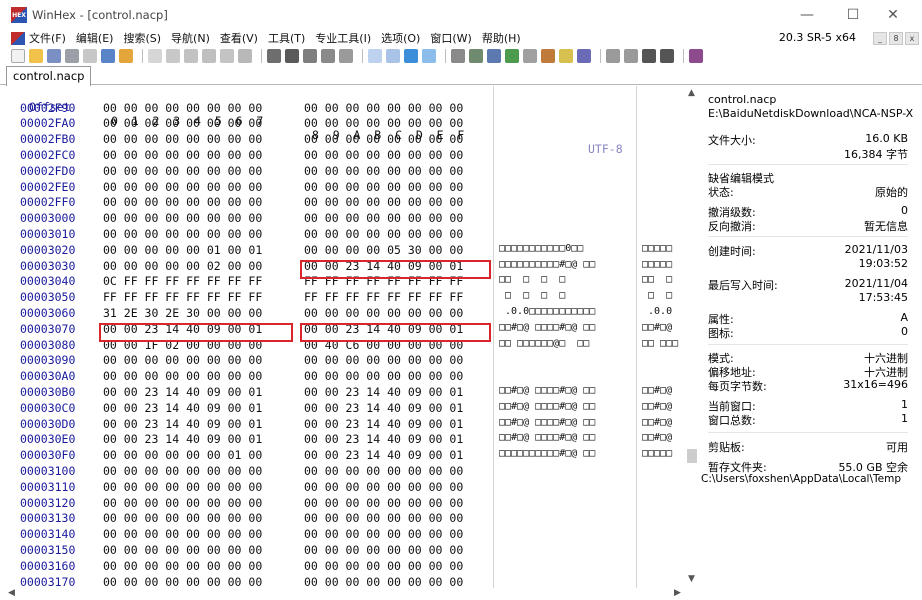 The height and width of the screenshot is (600, 922). What do you see at coordinates (47, 360) in the screenshot?
I see `offset-cell: 00003090` at bounding box center [47, 360].